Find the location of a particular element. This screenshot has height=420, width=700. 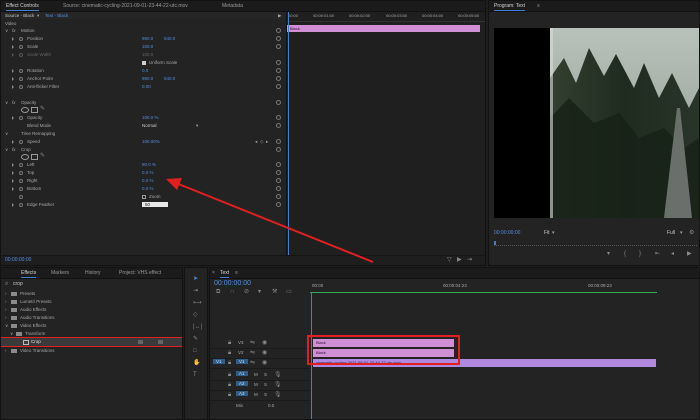

marker-icon: ▾ is located at coordinates (608, 254).